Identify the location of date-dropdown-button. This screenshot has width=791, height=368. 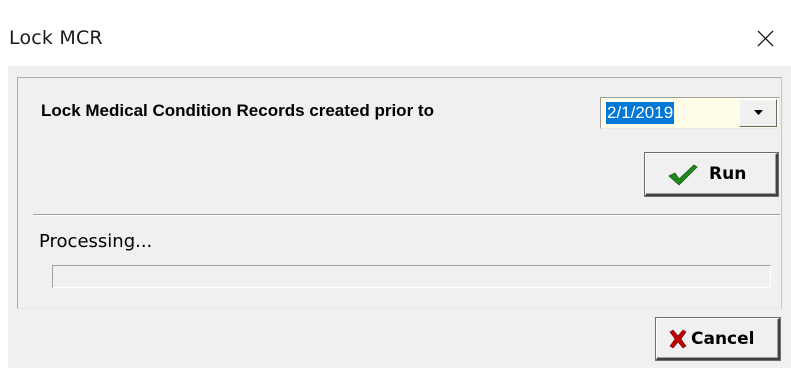
(758, 113).